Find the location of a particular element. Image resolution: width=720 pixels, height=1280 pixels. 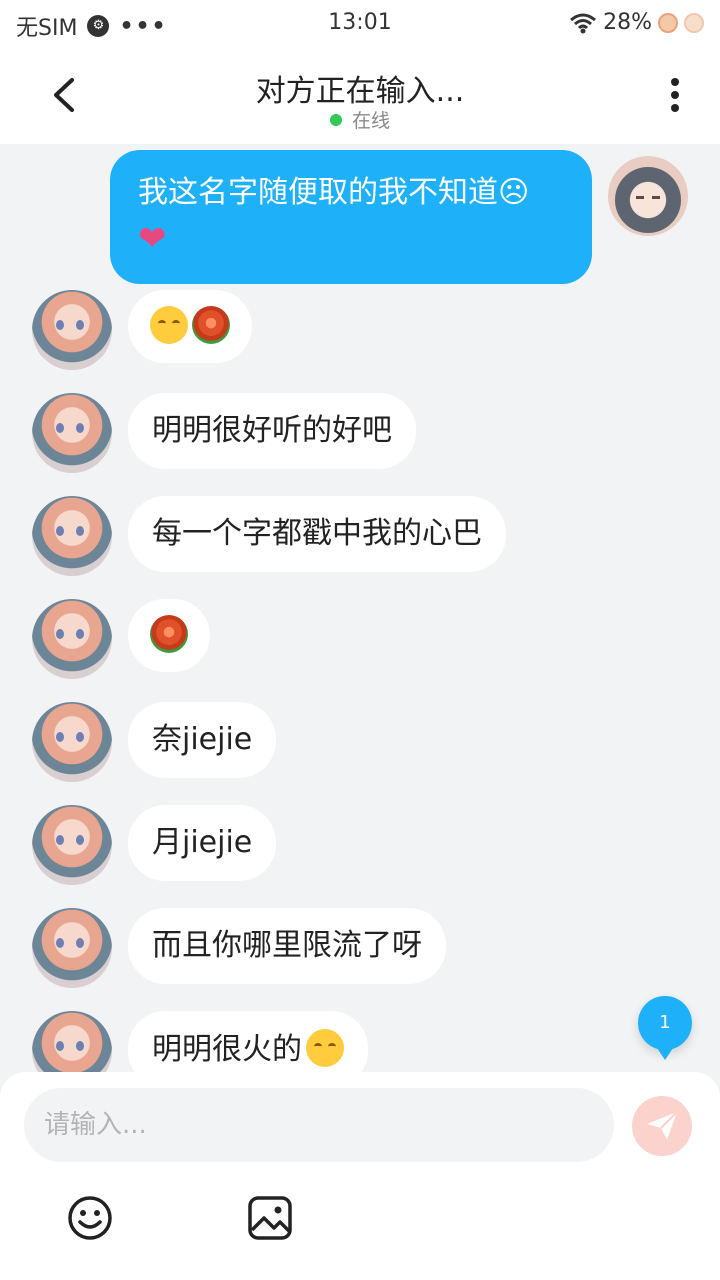

send-button is located at coordinates (662, 1126).